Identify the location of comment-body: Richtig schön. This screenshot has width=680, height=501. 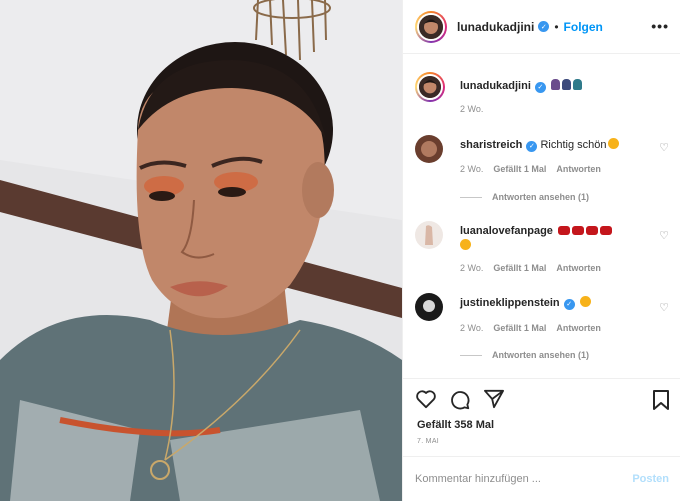
(573, 145).